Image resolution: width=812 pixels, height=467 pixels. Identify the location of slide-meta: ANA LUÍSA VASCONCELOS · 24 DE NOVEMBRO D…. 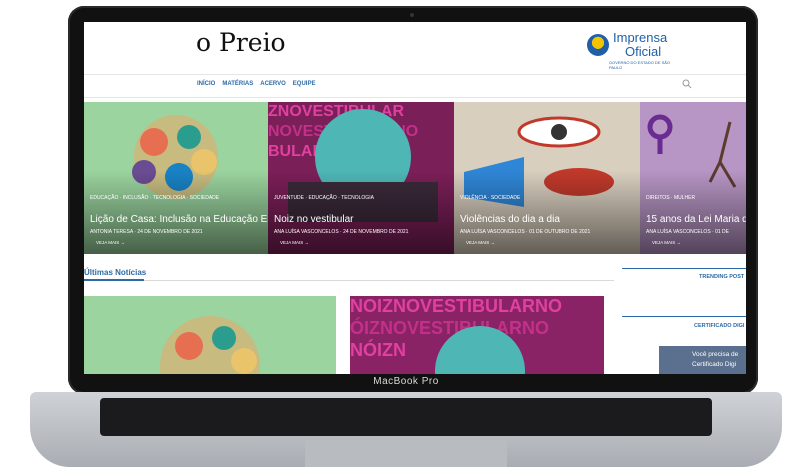
(341, 232).